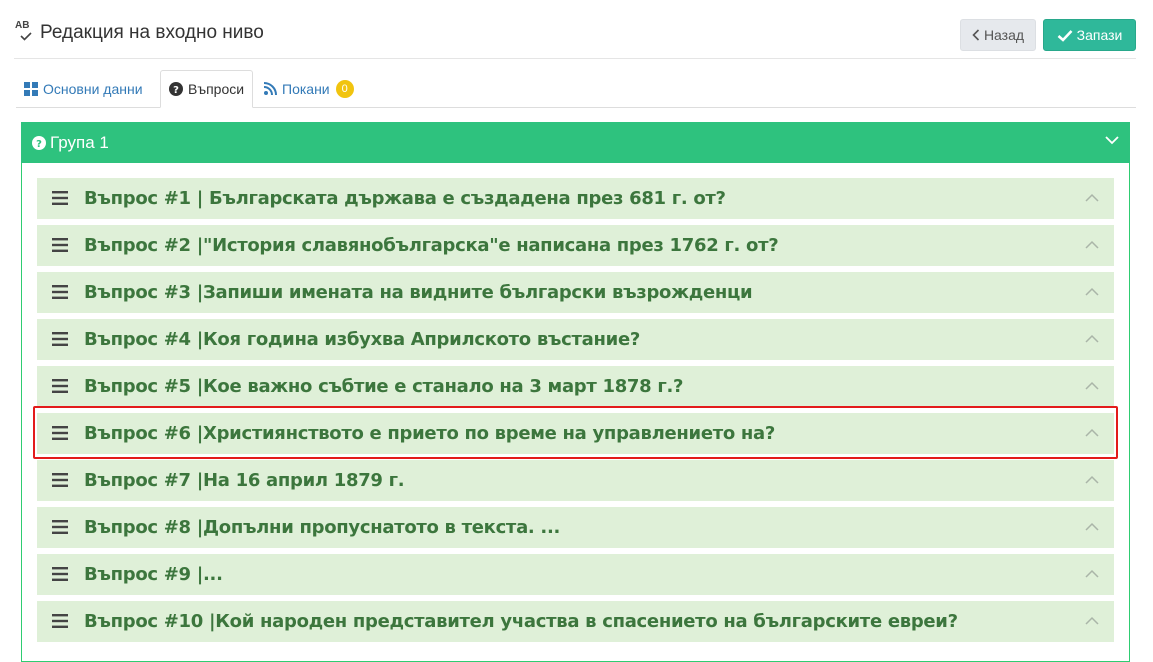 This screenshot has width=1153, height=662. What do you see at coordinates (344, 88) in the screenshot?
I see `invitations-count-badge: 0` at bounding box center [344, 88].